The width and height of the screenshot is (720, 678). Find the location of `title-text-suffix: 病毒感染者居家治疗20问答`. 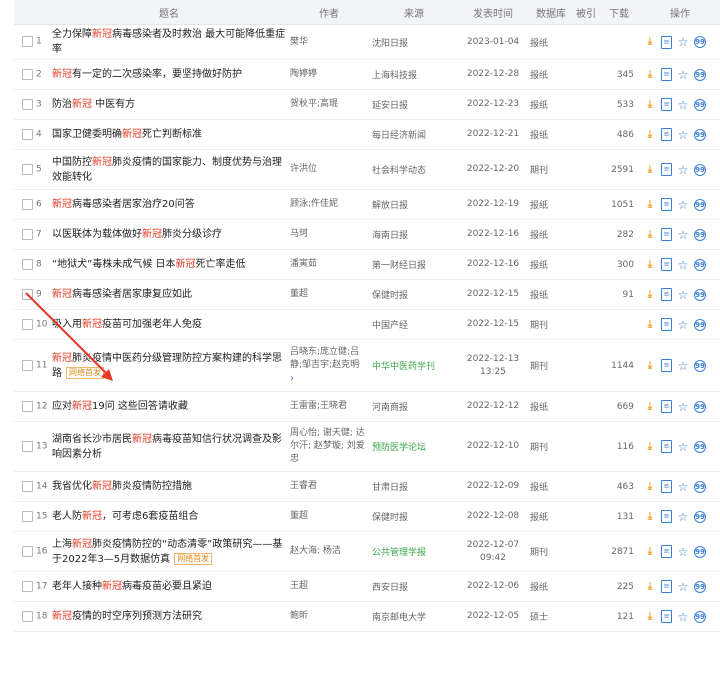

title-text-suffix: 病毒感染者居家治疗20问答 is located at coordinates (133, 204).